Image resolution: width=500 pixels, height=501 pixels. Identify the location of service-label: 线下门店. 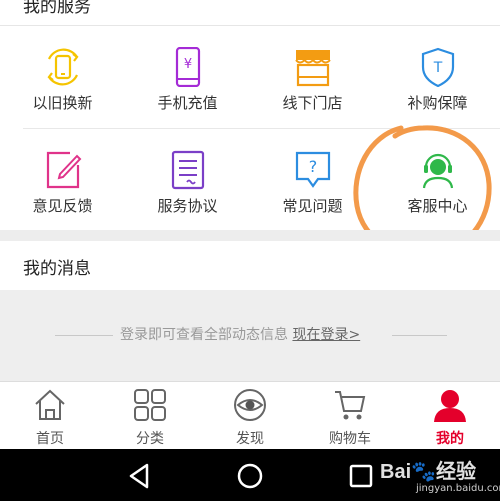
(312, 103).